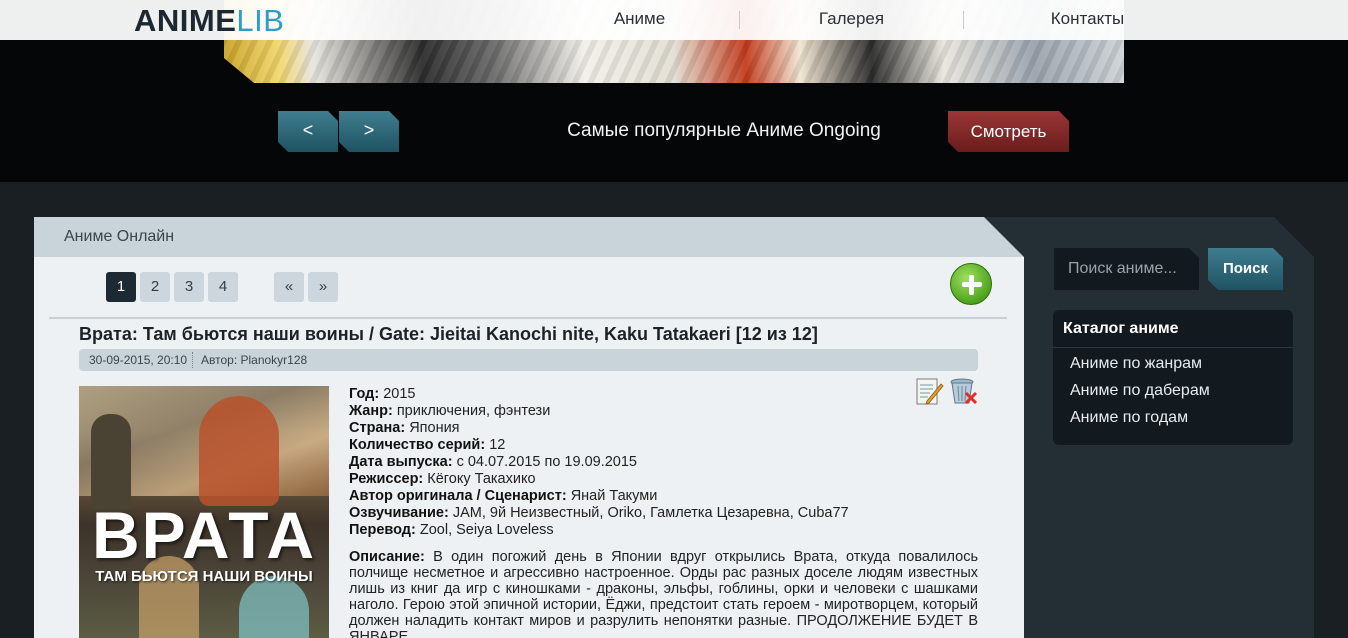 The width and height of the screenshot is (1348, 638). Describe the element at coordinates (528, 318) in the screenshot. I see `divider` at that location.